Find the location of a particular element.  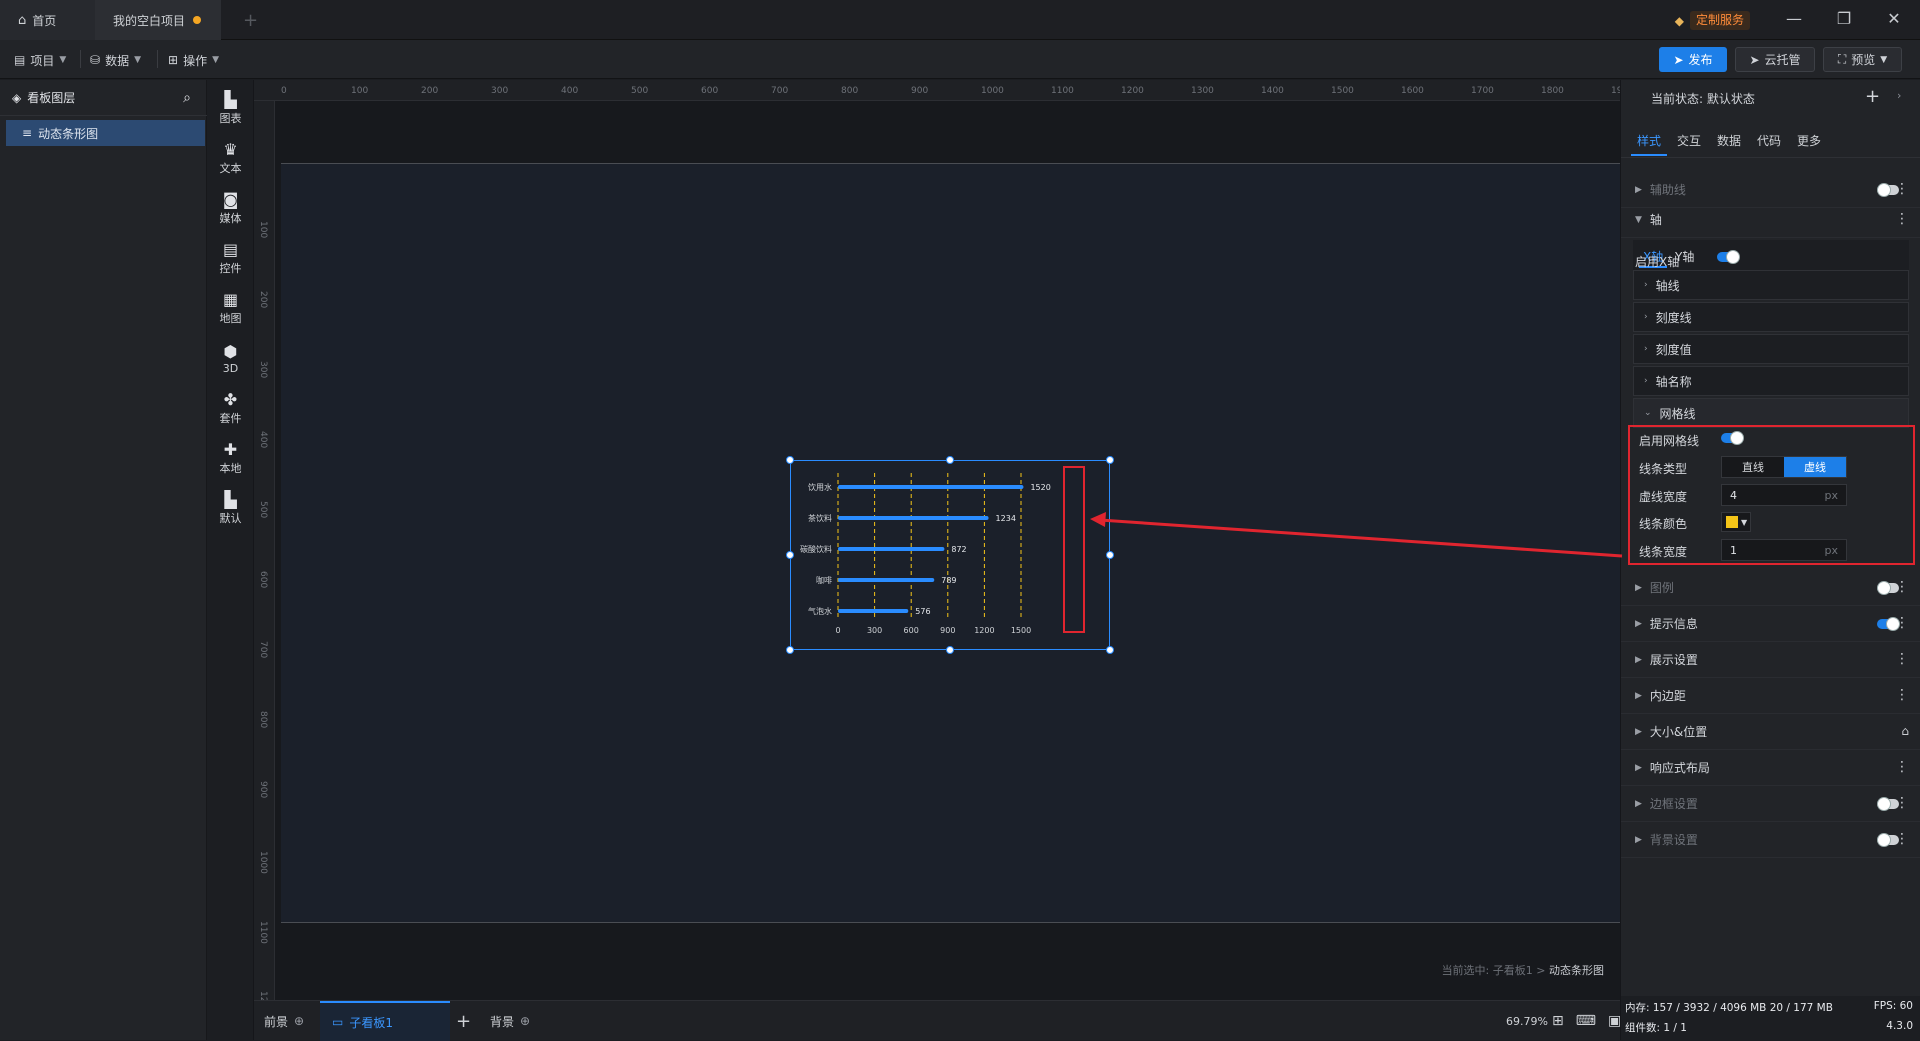

tool-chart: ▙ 图表 is located at coordinates (230, 109).